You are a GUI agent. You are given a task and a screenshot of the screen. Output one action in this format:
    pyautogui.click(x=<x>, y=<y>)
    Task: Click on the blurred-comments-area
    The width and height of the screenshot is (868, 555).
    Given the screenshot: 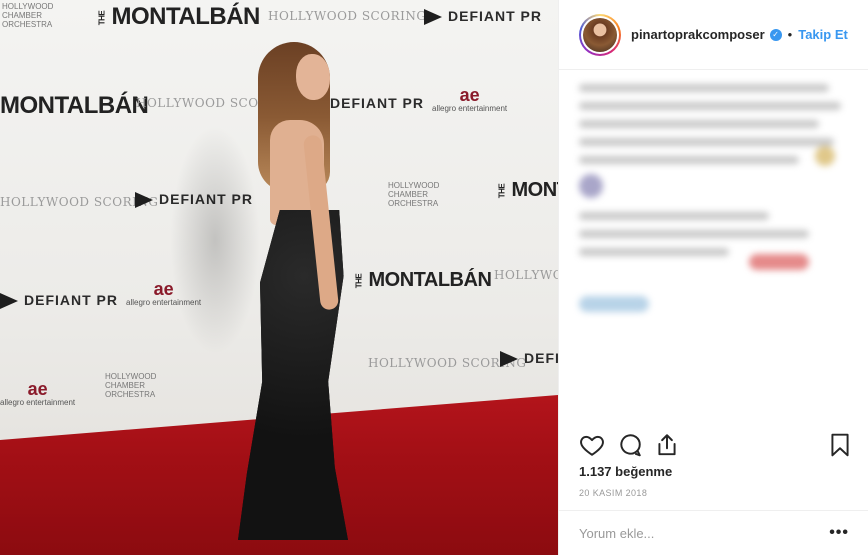 What is the action you would take?
    pyautogui.click(x=715, y=204)
    